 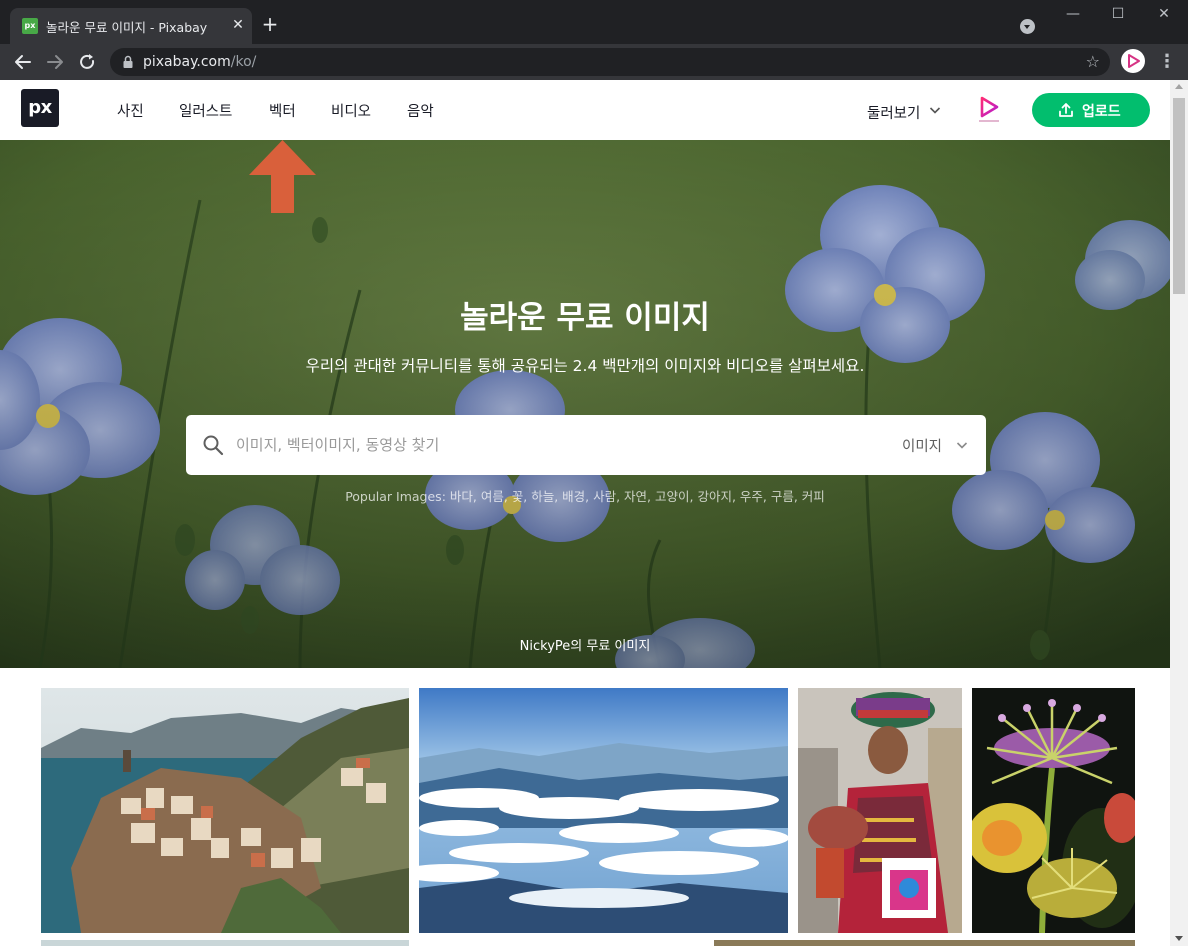 I want to click on scroll-up-arrow-icon, so click(x=1179, y=86).